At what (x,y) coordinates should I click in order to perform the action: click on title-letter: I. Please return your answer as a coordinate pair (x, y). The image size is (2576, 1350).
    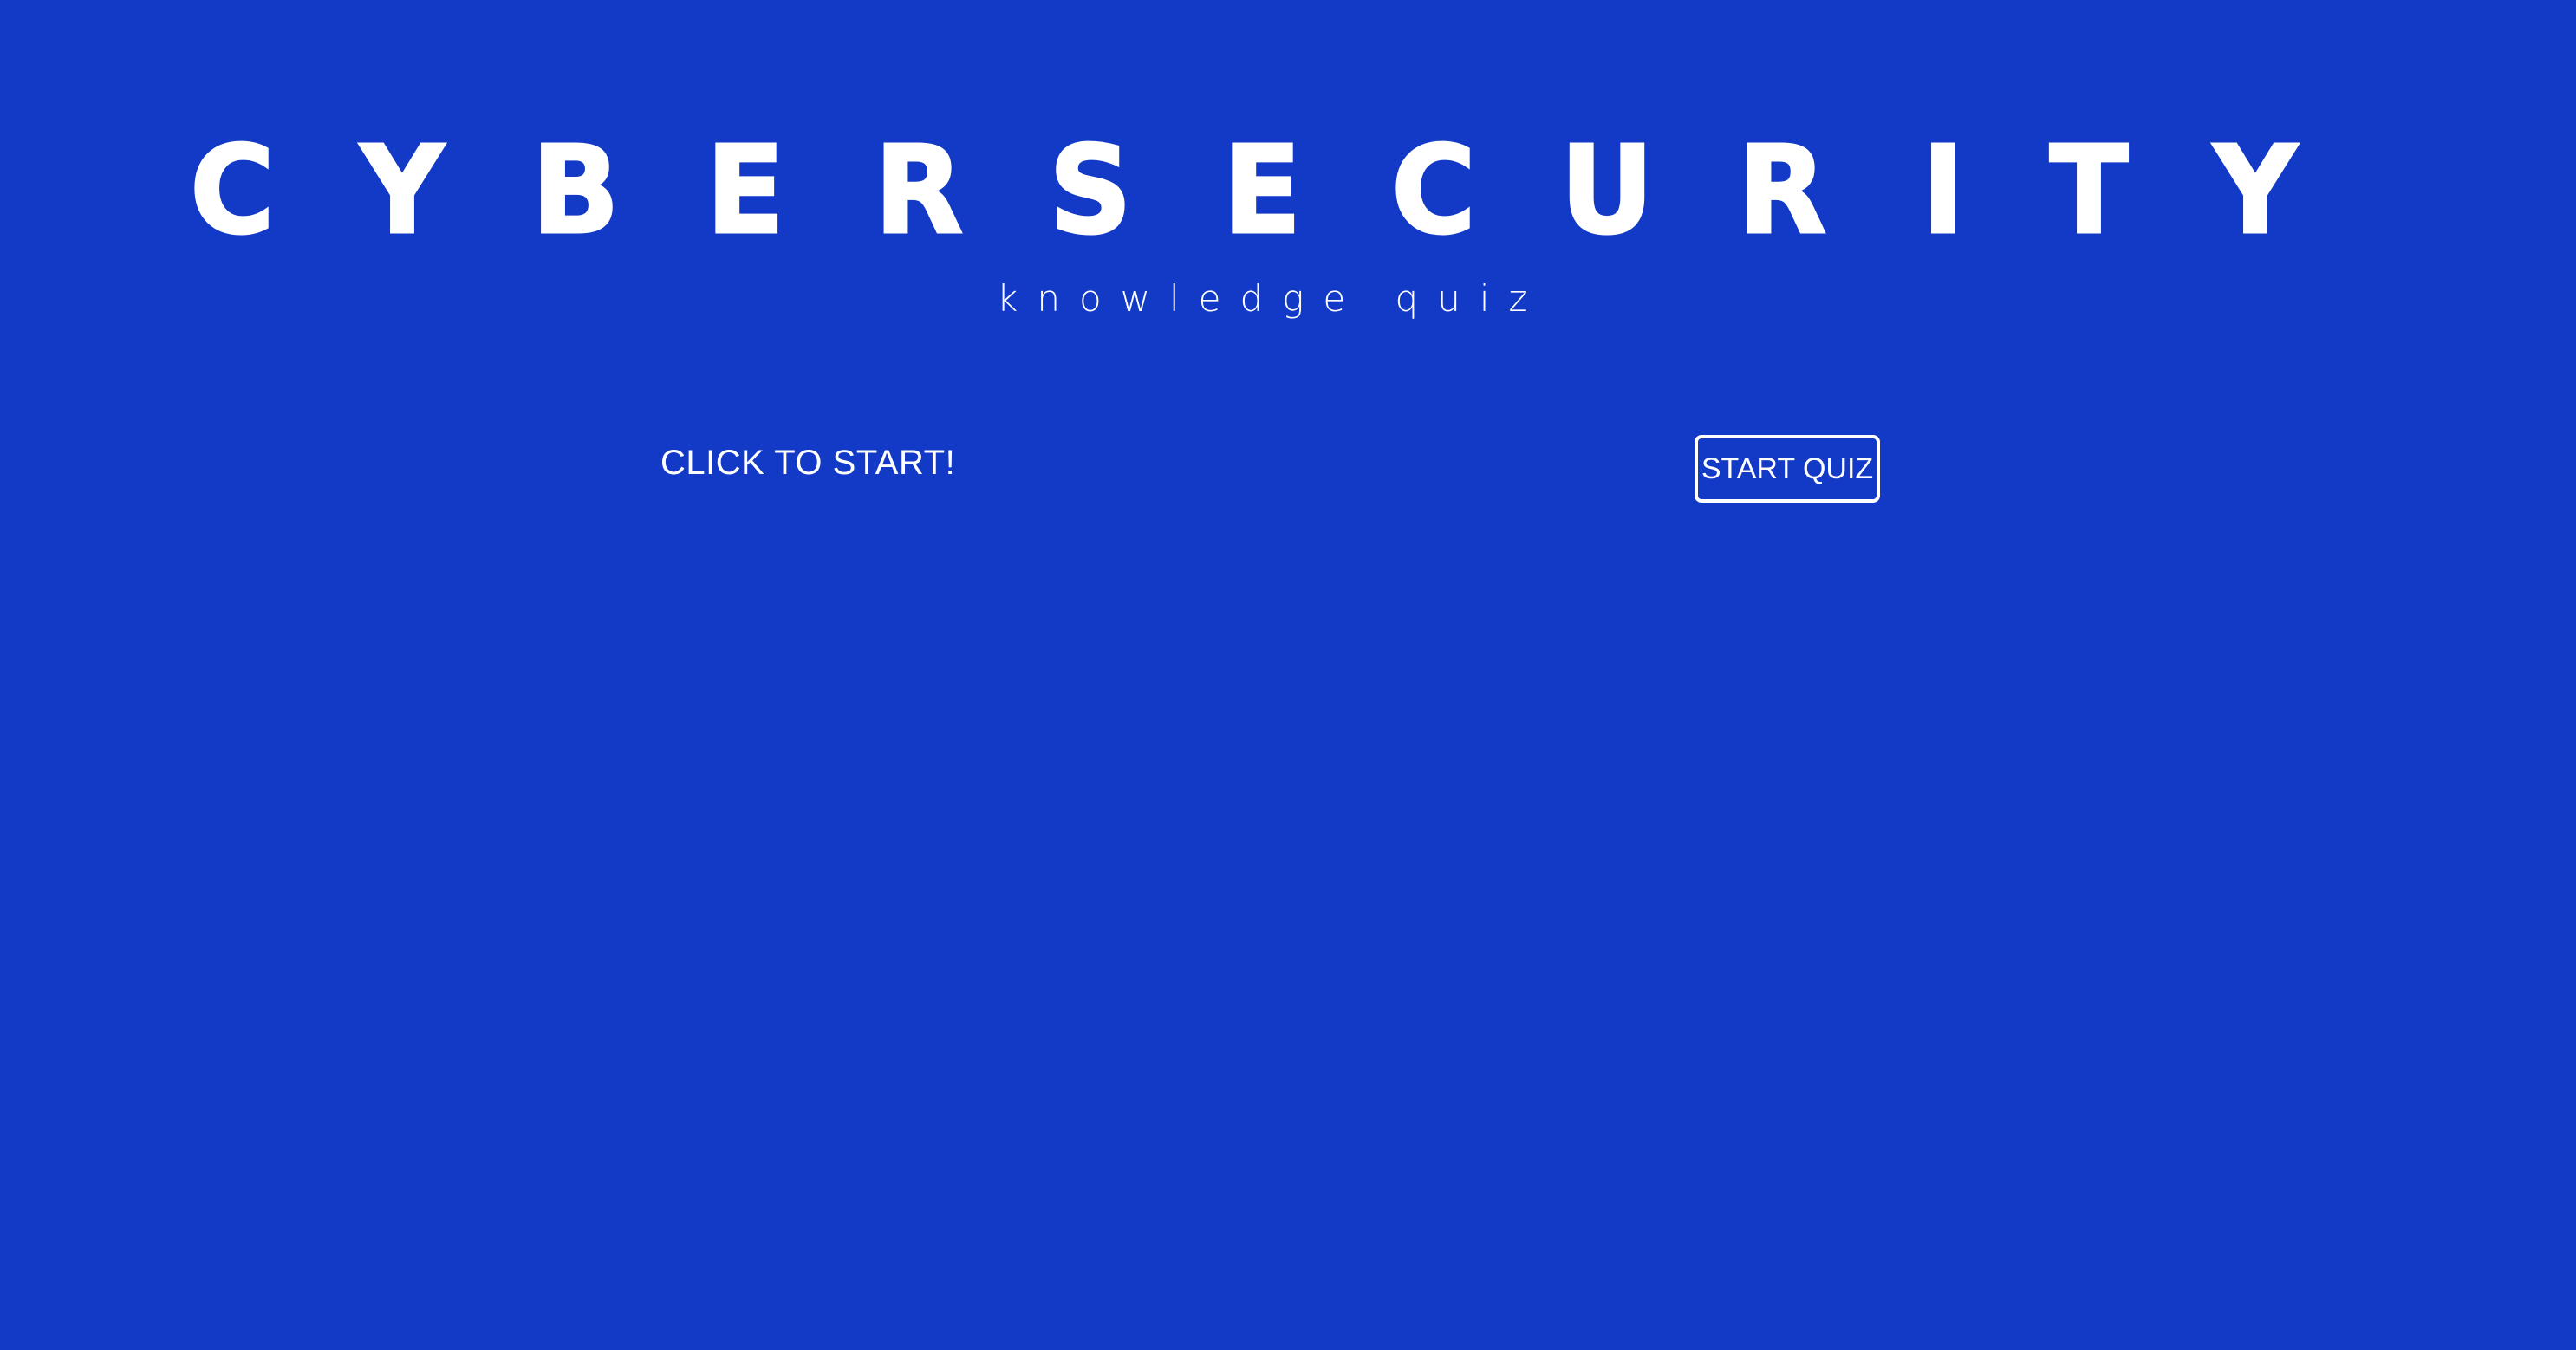
    Looking at the image, I should click on (1944, 191).